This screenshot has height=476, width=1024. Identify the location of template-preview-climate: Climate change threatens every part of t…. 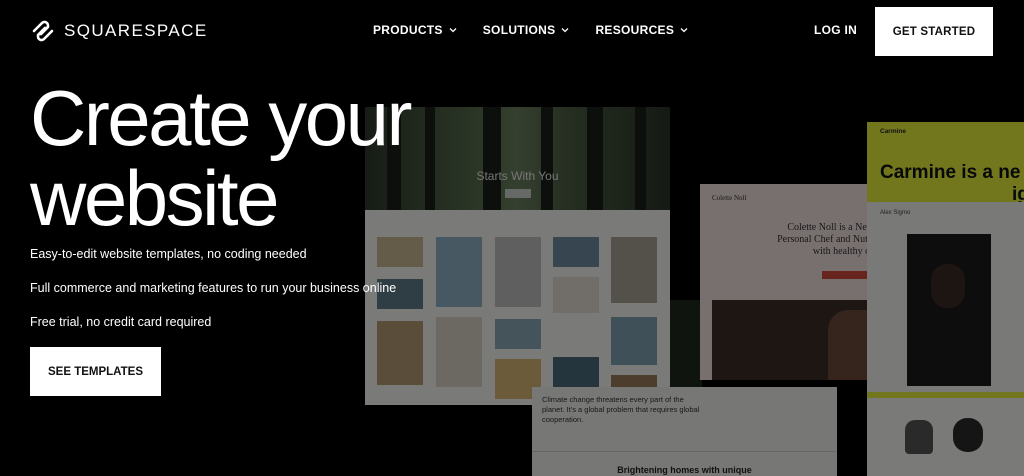
(684, 431).